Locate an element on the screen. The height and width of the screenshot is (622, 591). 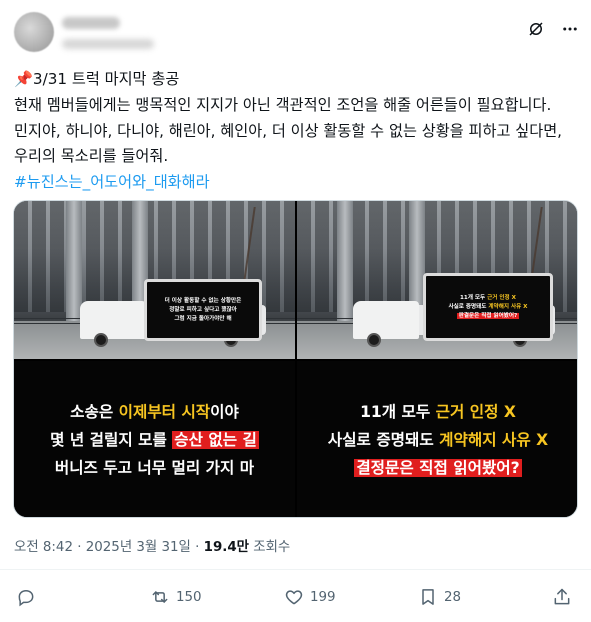
post-meta: 오전 8:42 · 2025년 3월 31일 · 19.4만 조회수 is located at coordinates (152, 545).